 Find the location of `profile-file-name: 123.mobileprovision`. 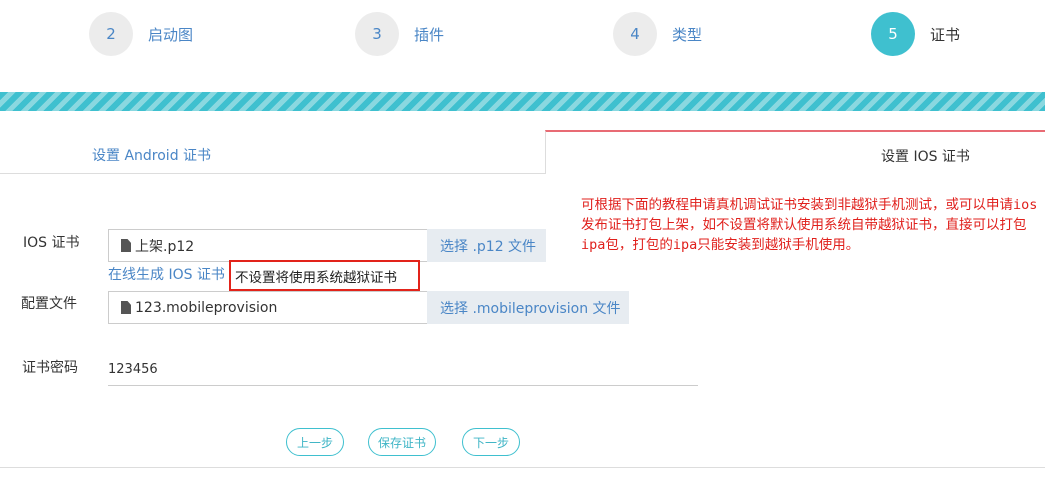

profile-file-name: 123.mobileprovision is located at coordinates (206, 307).